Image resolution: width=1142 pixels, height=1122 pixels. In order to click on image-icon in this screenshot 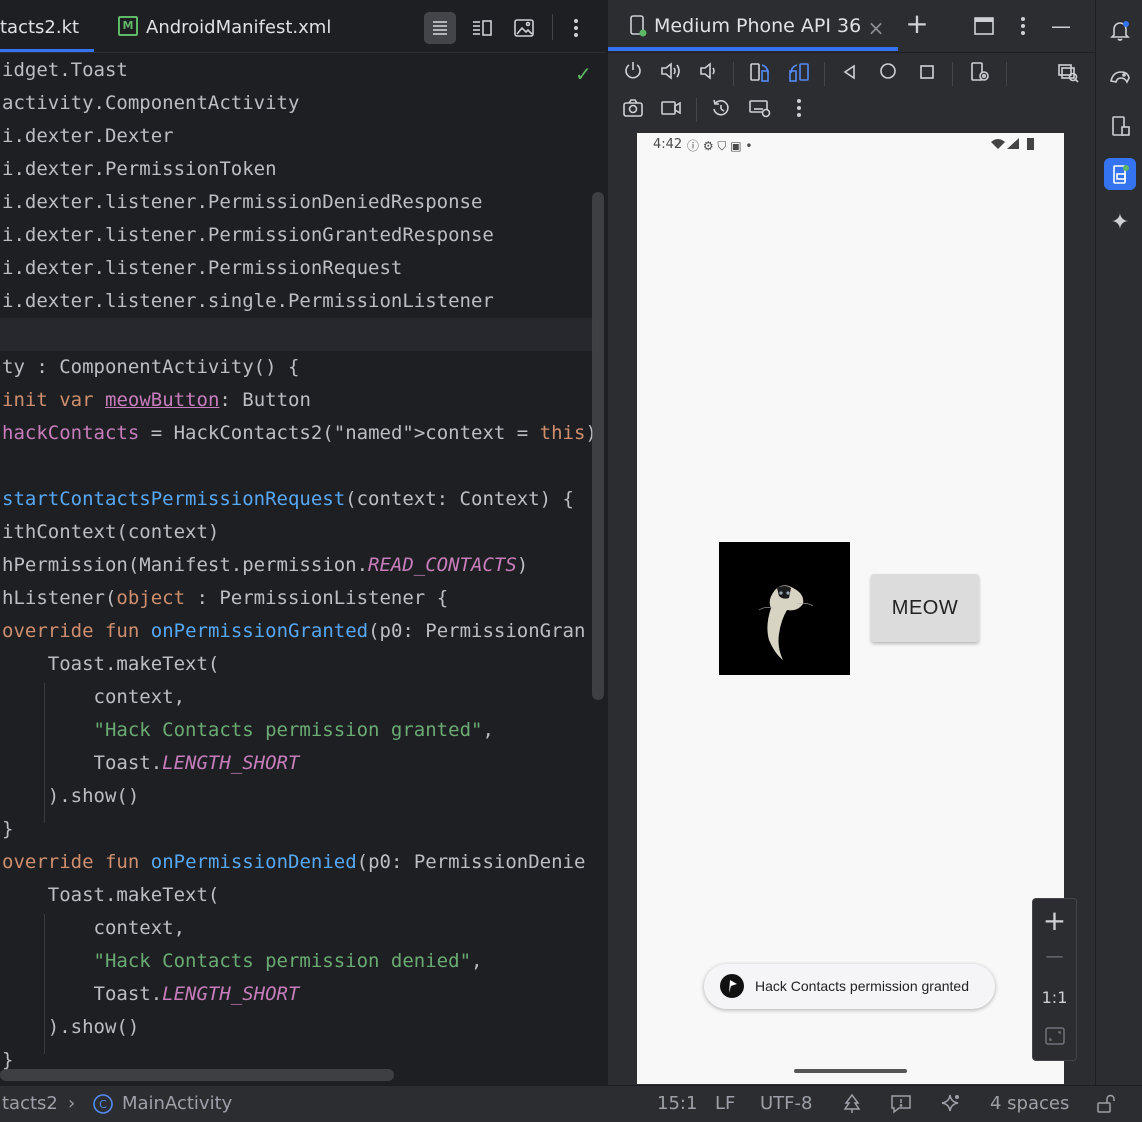, I will do `click(524, 28)`.